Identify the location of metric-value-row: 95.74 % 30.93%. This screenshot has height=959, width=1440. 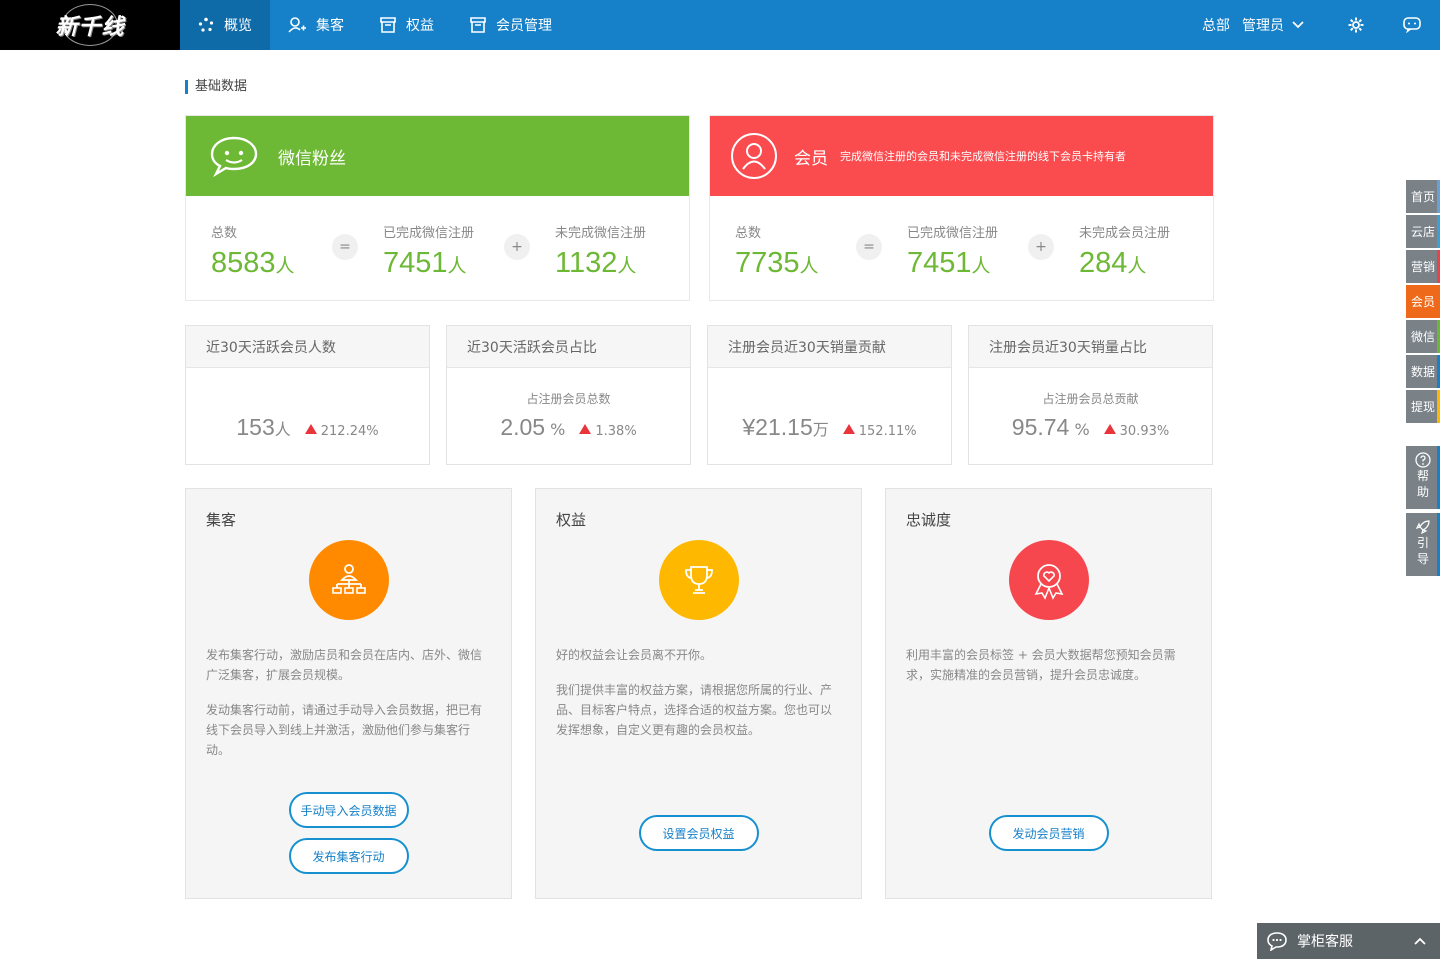
(1090, 427).